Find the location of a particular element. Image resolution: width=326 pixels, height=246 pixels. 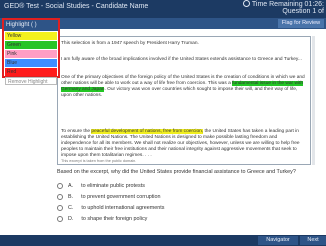

answer-option-b: B. to prevent government corruption is located at coordinates (109, 197).